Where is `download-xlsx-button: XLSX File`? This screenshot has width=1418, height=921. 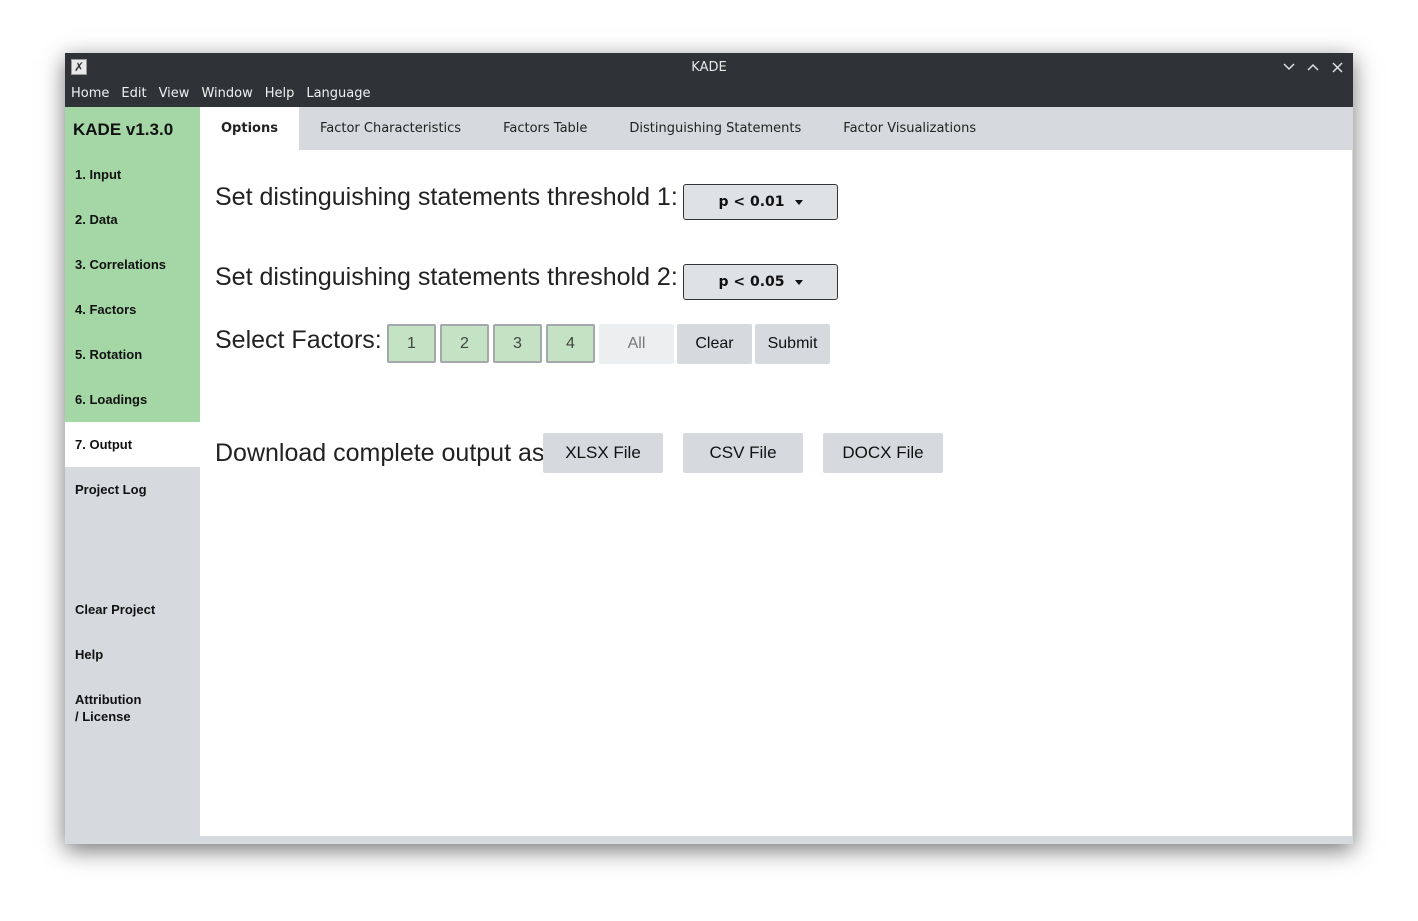 download-xlsx-button: XLSX File is located at coordinates (603, 453).